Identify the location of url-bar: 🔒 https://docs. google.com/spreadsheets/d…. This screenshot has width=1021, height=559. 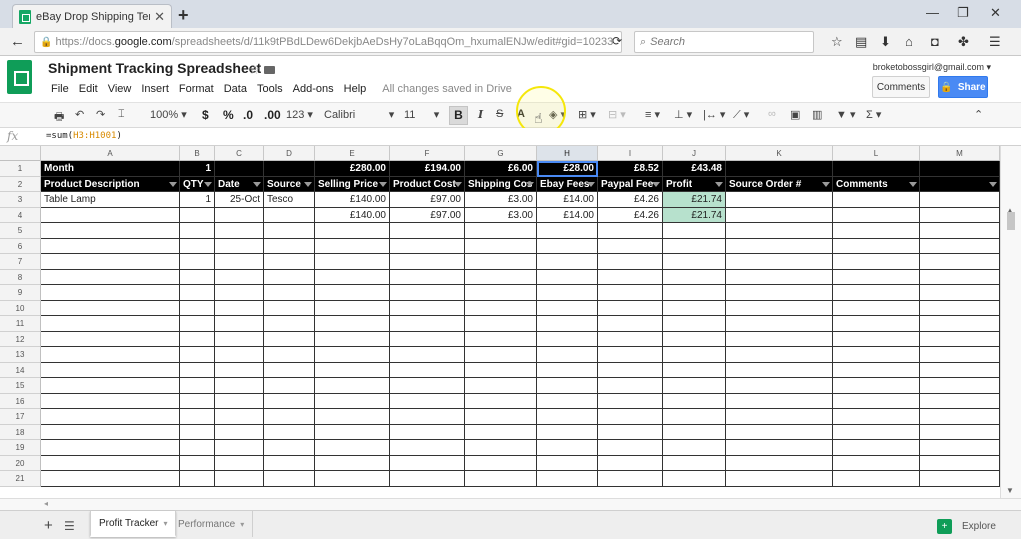
(328, 42).